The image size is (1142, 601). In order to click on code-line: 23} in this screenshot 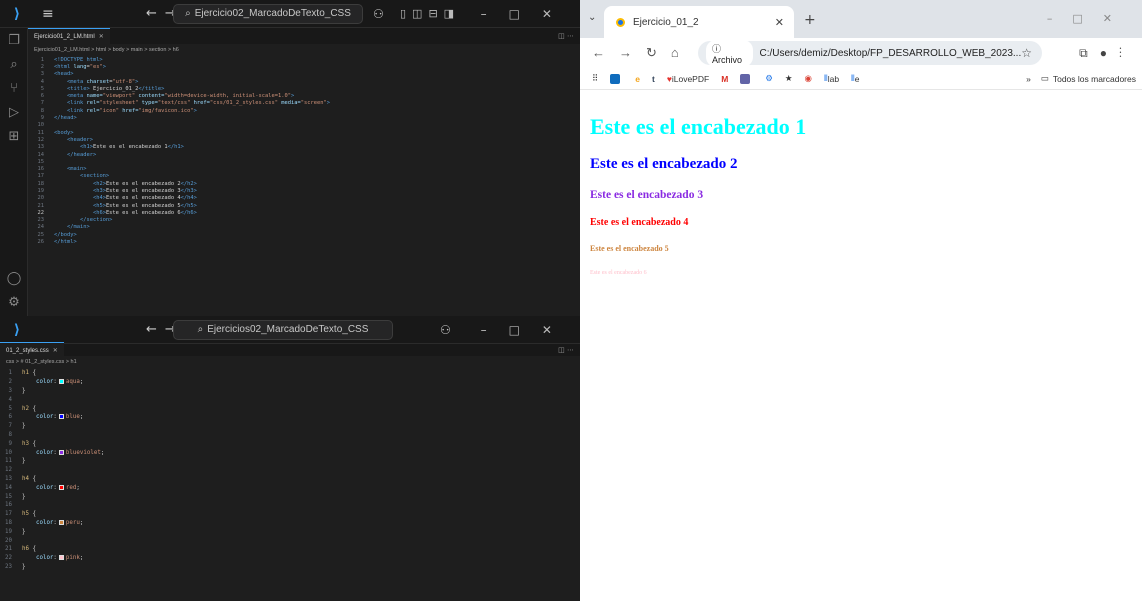, I will do `click(290, 567)`.